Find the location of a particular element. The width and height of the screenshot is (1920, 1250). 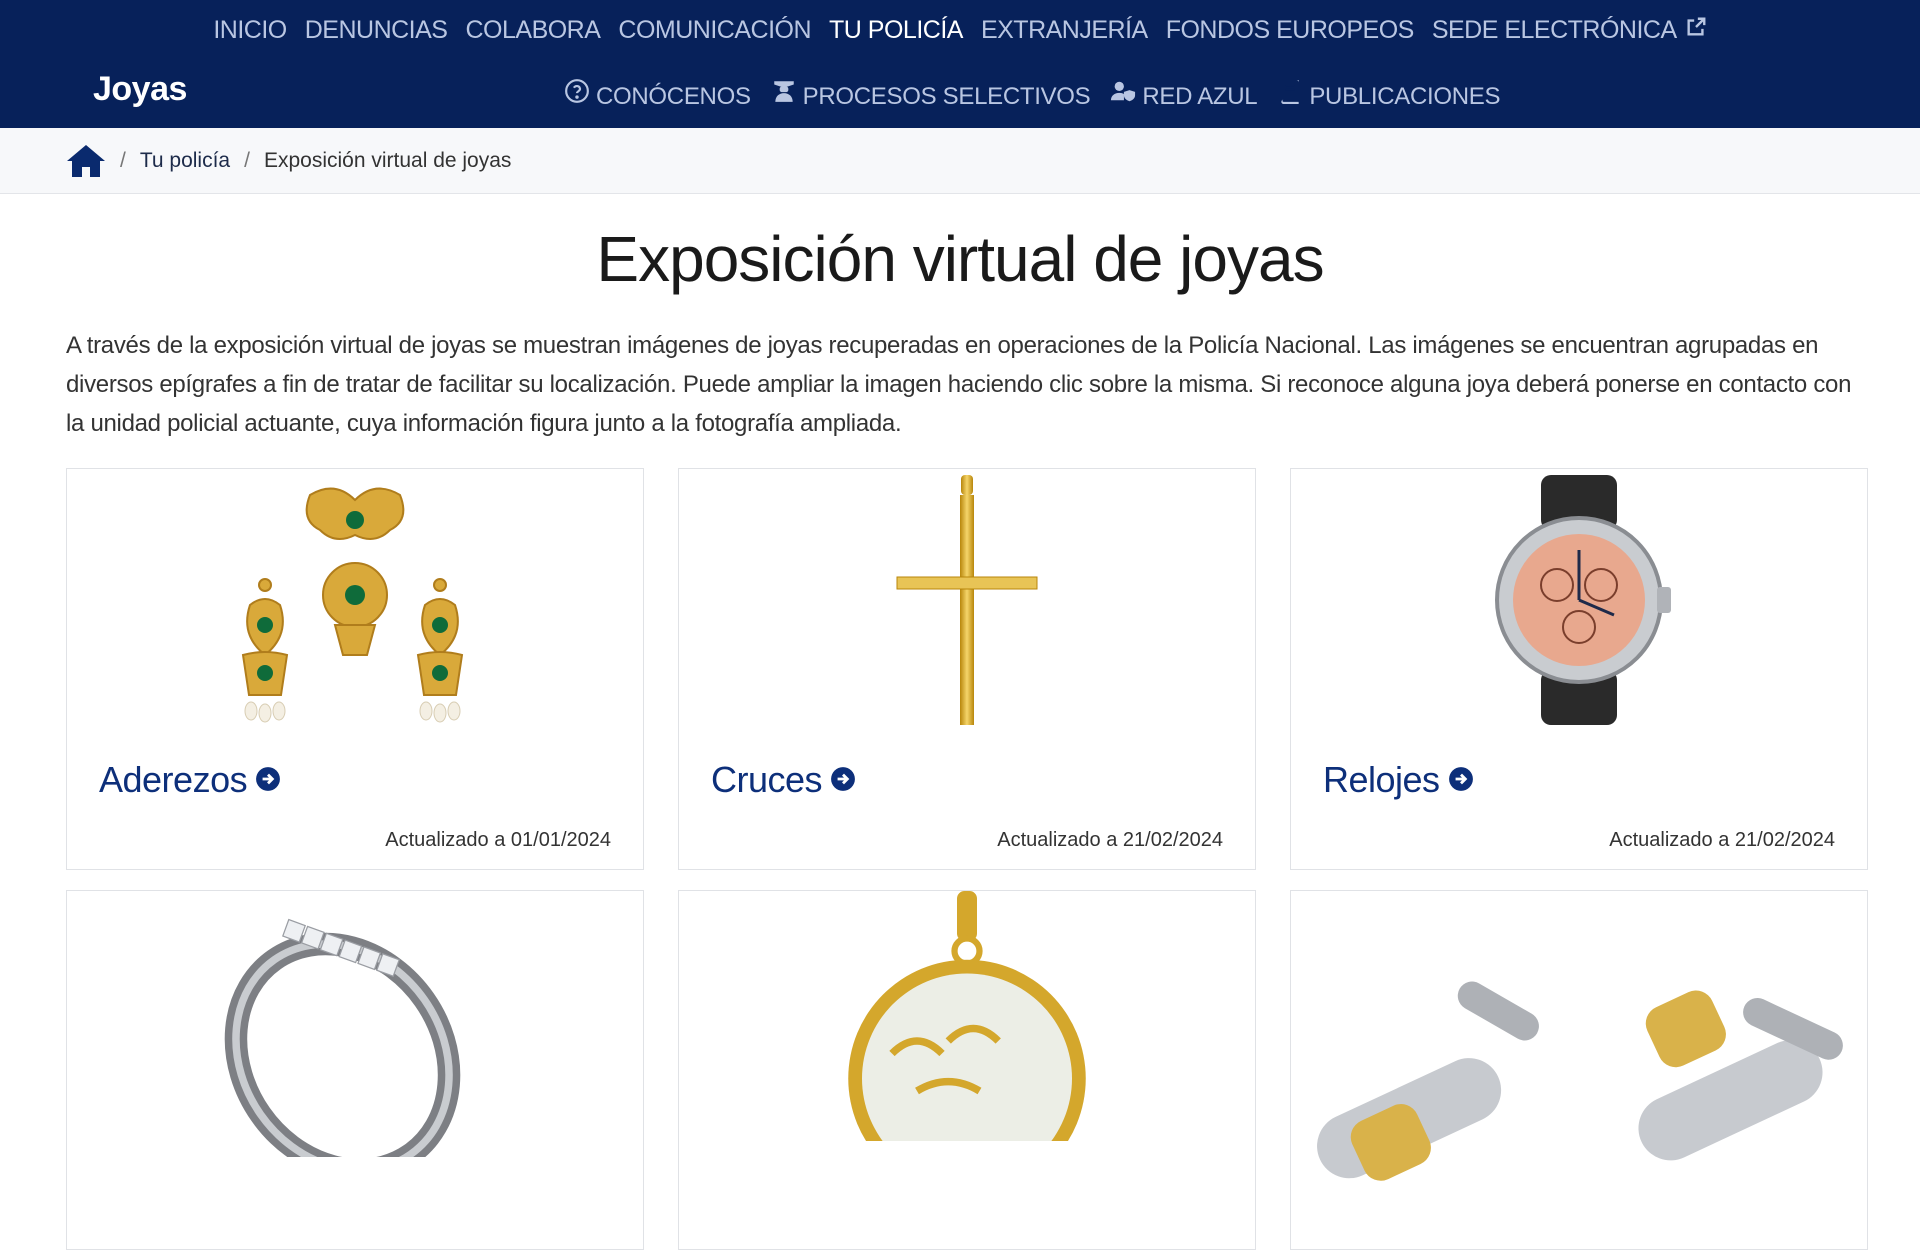

external-link-icon is located at coordinates (1696, 30).